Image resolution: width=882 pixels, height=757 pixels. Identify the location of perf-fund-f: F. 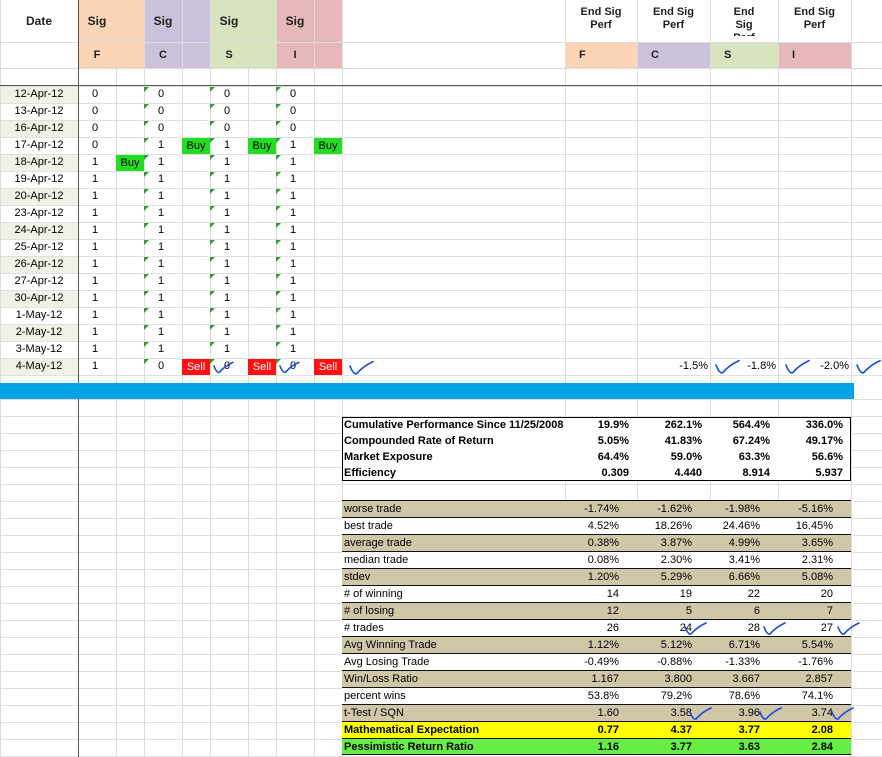
(582, 55).